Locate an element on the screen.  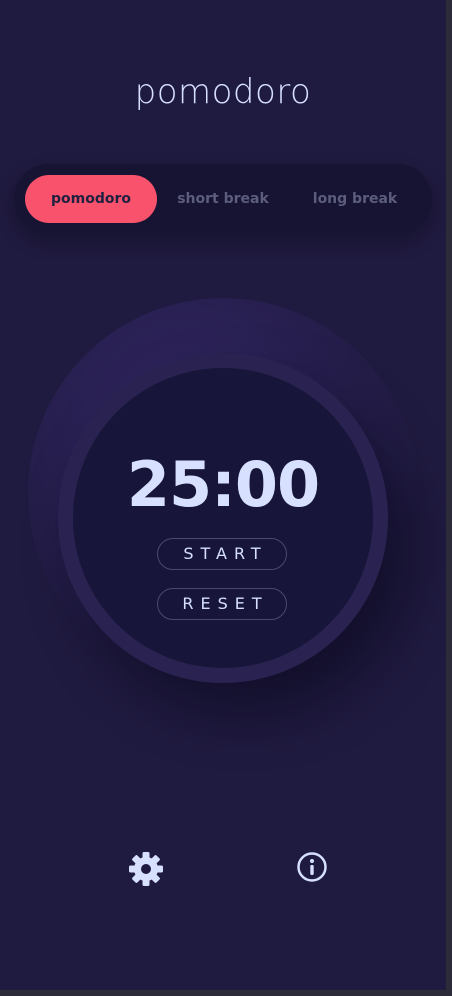
mode-long-break: long break is located at coordinates (355, 199).